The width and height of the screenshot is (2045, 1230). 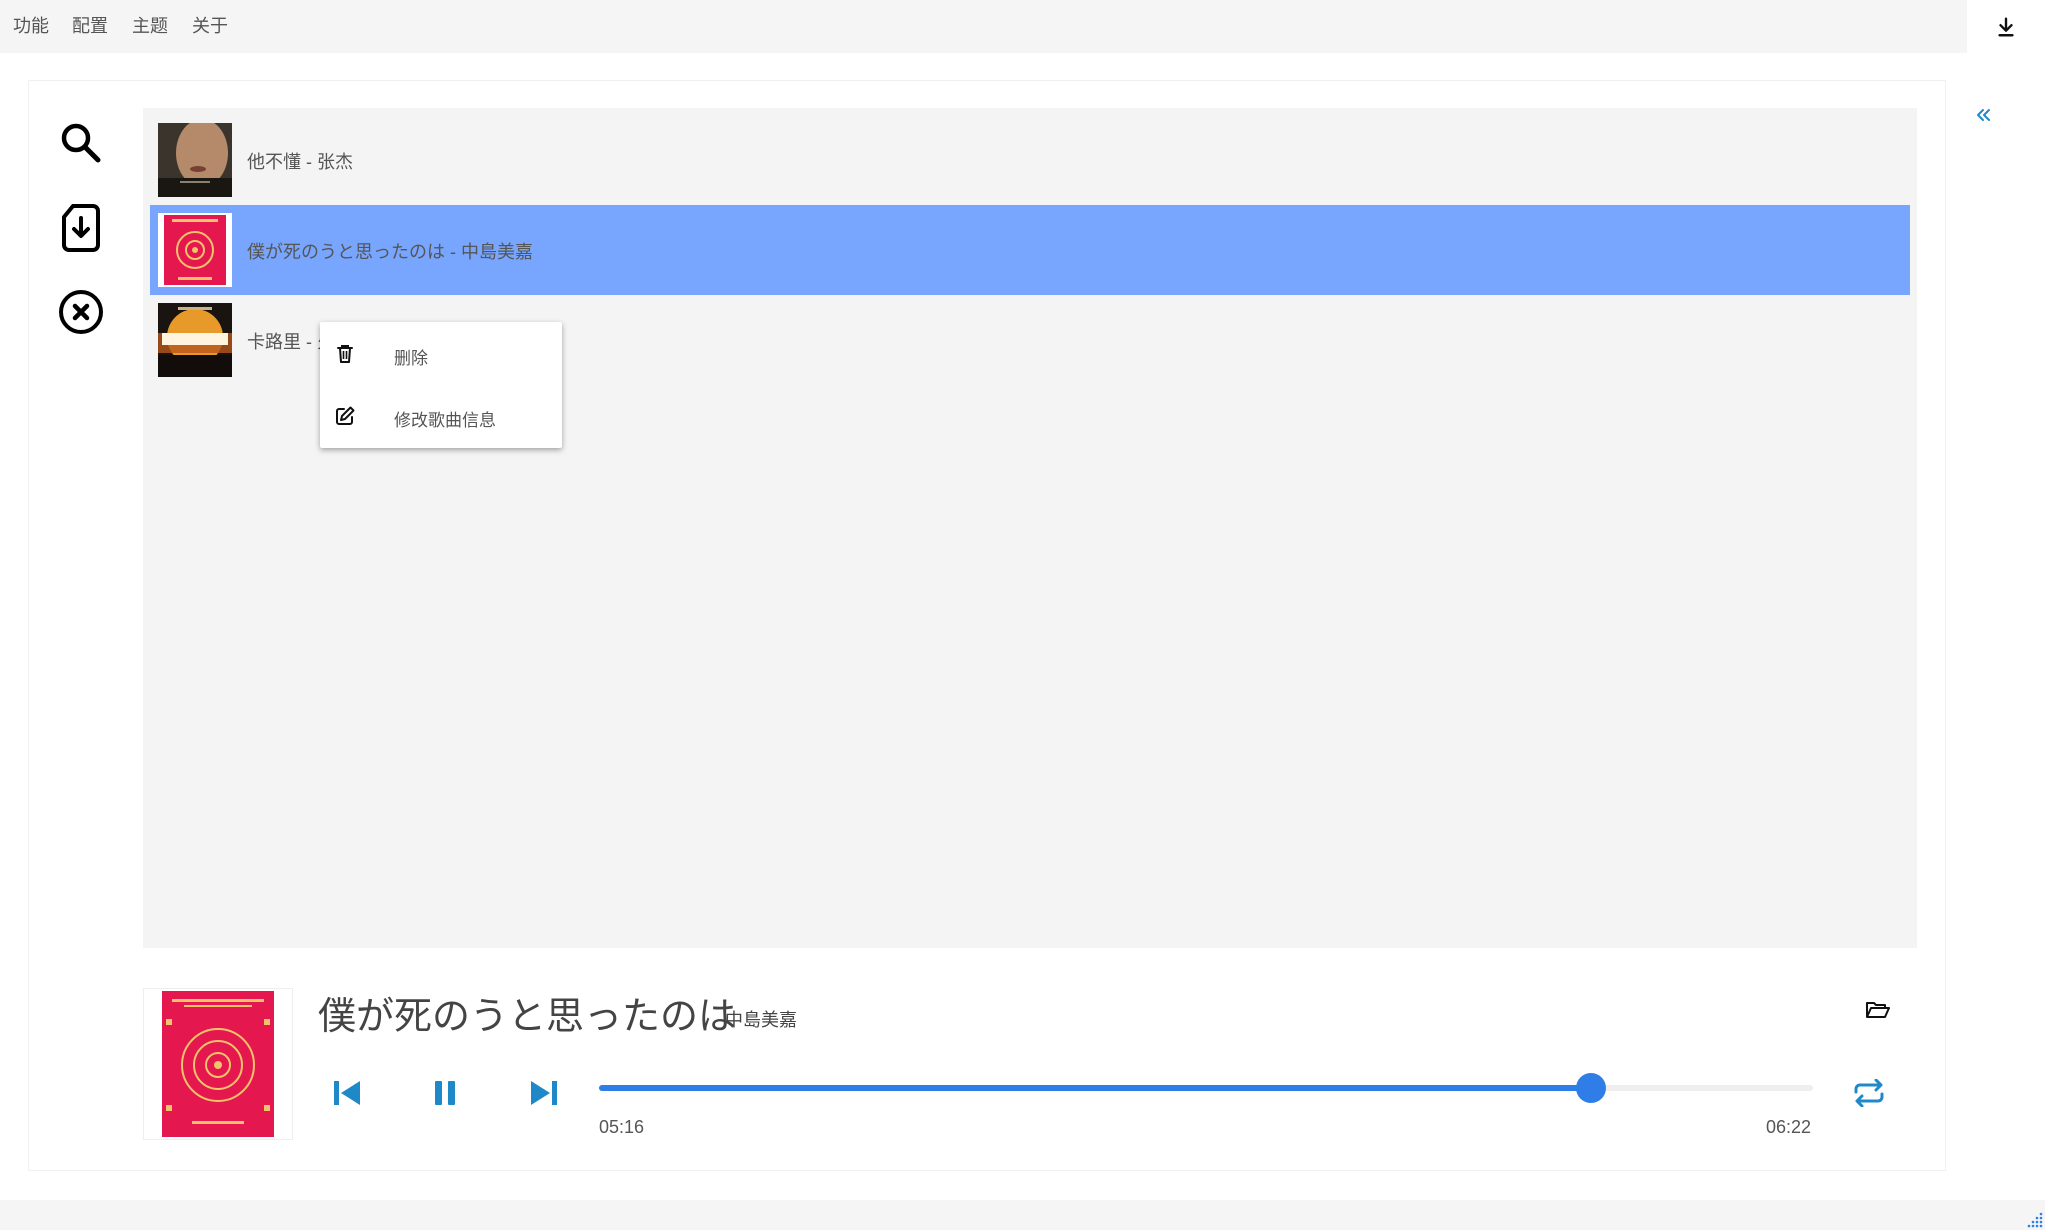 What do you see at coordinates (411, 358) in the screenshot?
I see `delete-label: 删除` at bounding box center [411, 358].